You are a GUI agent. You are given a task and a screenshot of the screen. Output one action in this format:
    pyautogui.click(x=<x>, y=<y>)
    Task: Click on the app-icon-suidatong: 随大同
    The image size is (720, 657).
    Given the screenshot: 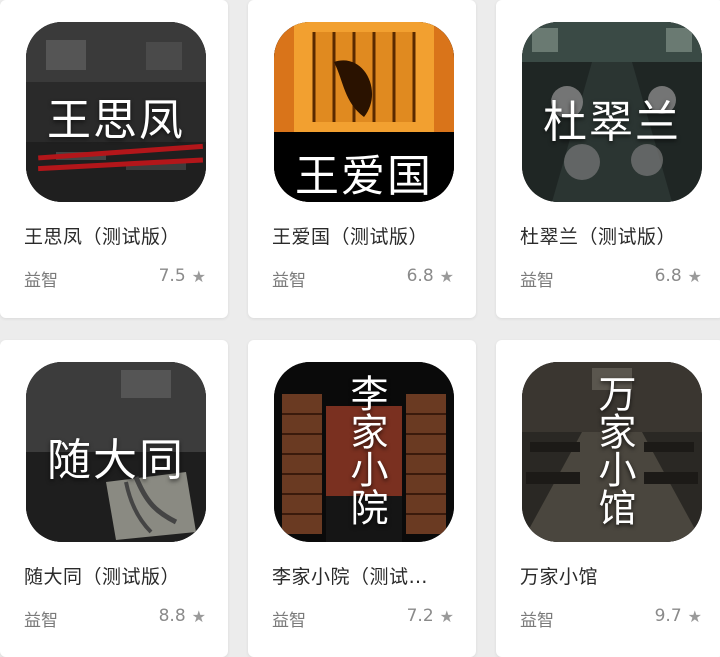 What is the action you would take?
    pyautogui.click(x=116, y=452)
    